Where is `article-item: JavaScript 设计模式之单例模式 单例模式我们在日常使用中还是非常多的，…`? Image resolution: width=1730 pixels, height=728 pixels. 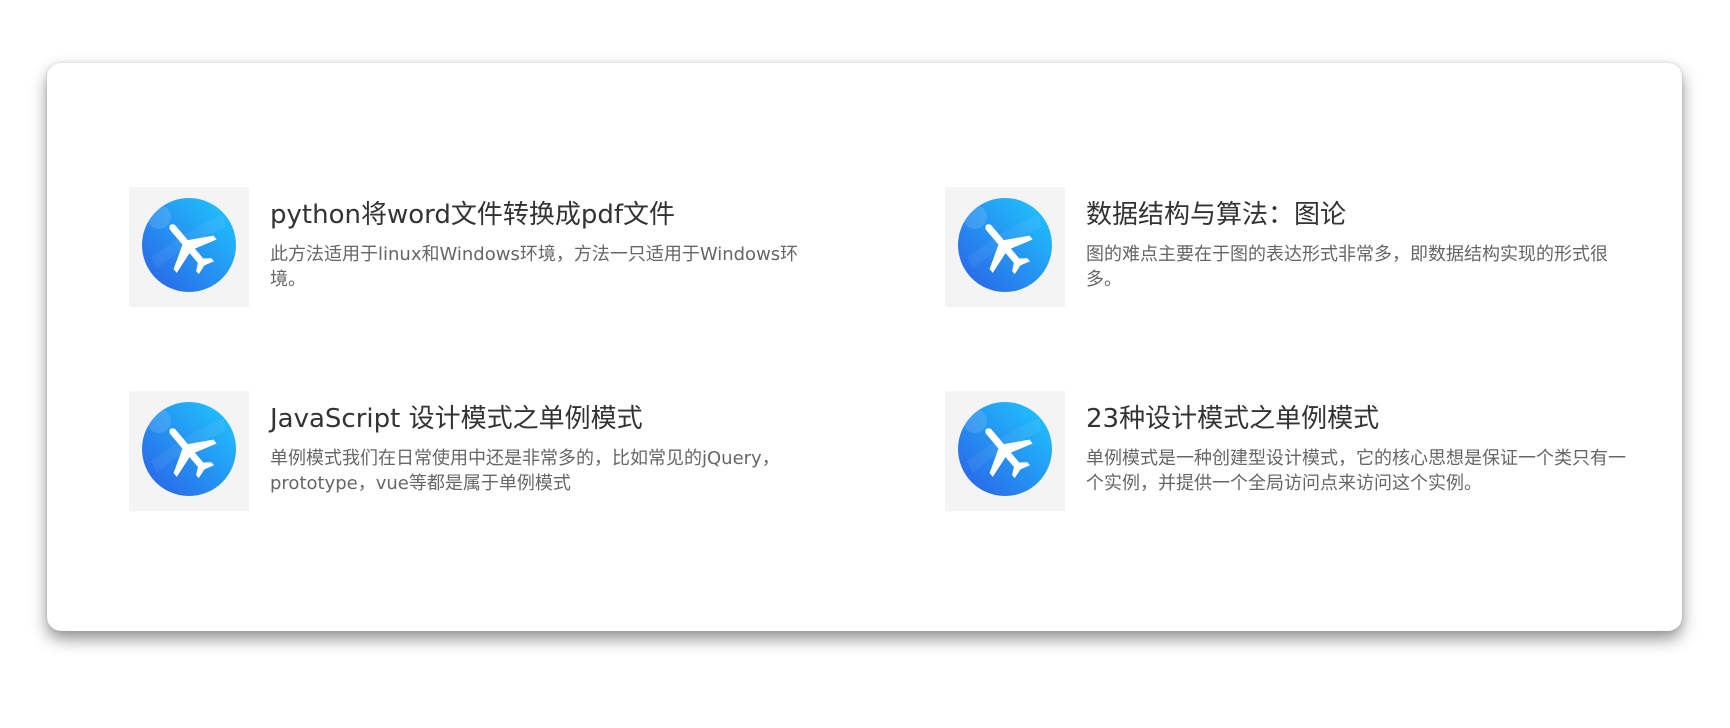
article-item: JavaScript 设计模式之单例模式 单例模式我们在日常使用中还是非常多的，… is located at coordinates (489, 451).